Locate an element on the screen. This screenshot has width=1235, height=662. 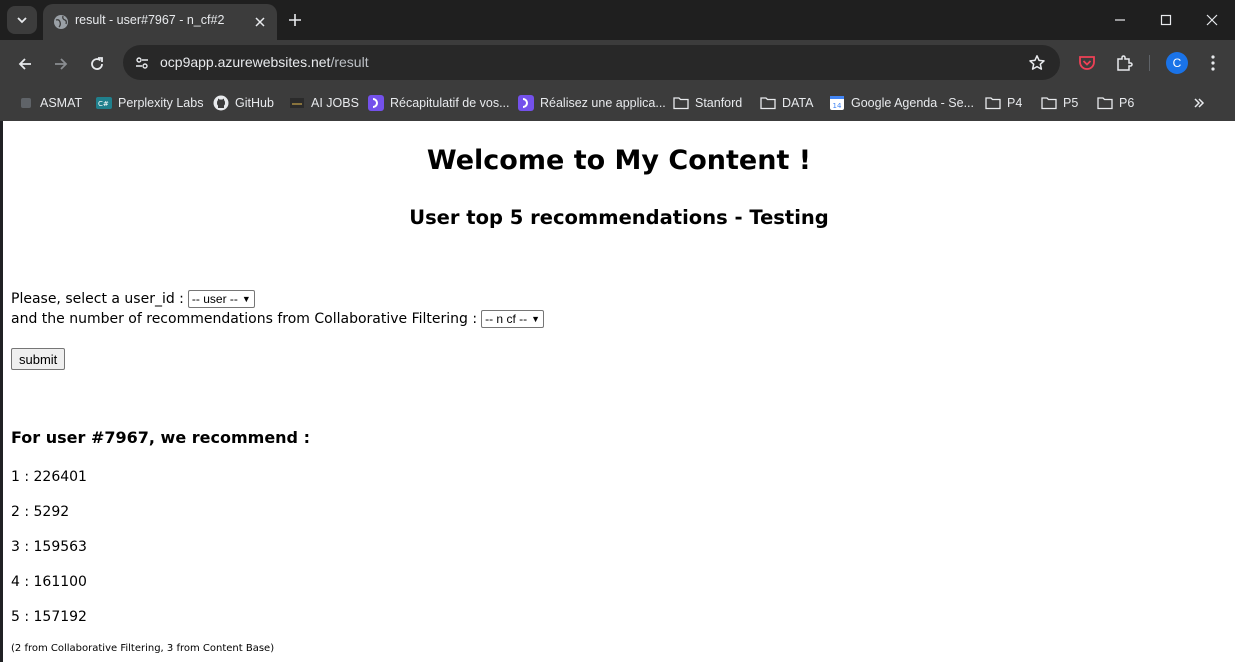
forward-button is located at coordinates (61, 64).